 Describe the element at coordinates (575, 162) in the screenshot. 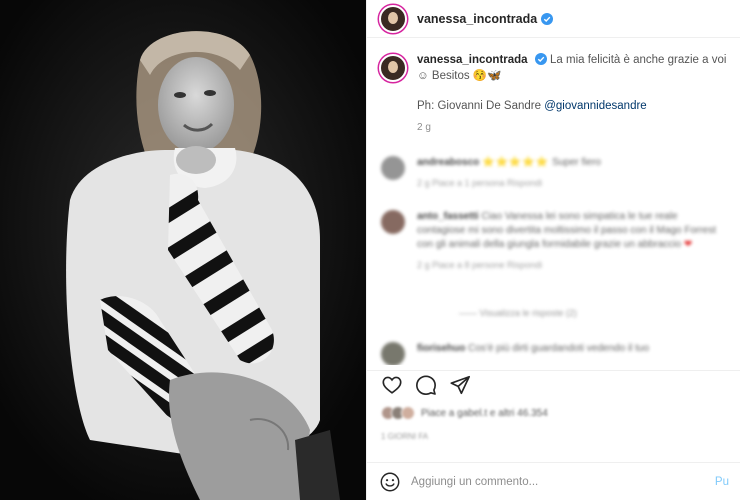

I see `comment-text-suffix: Super fiero` at that location.